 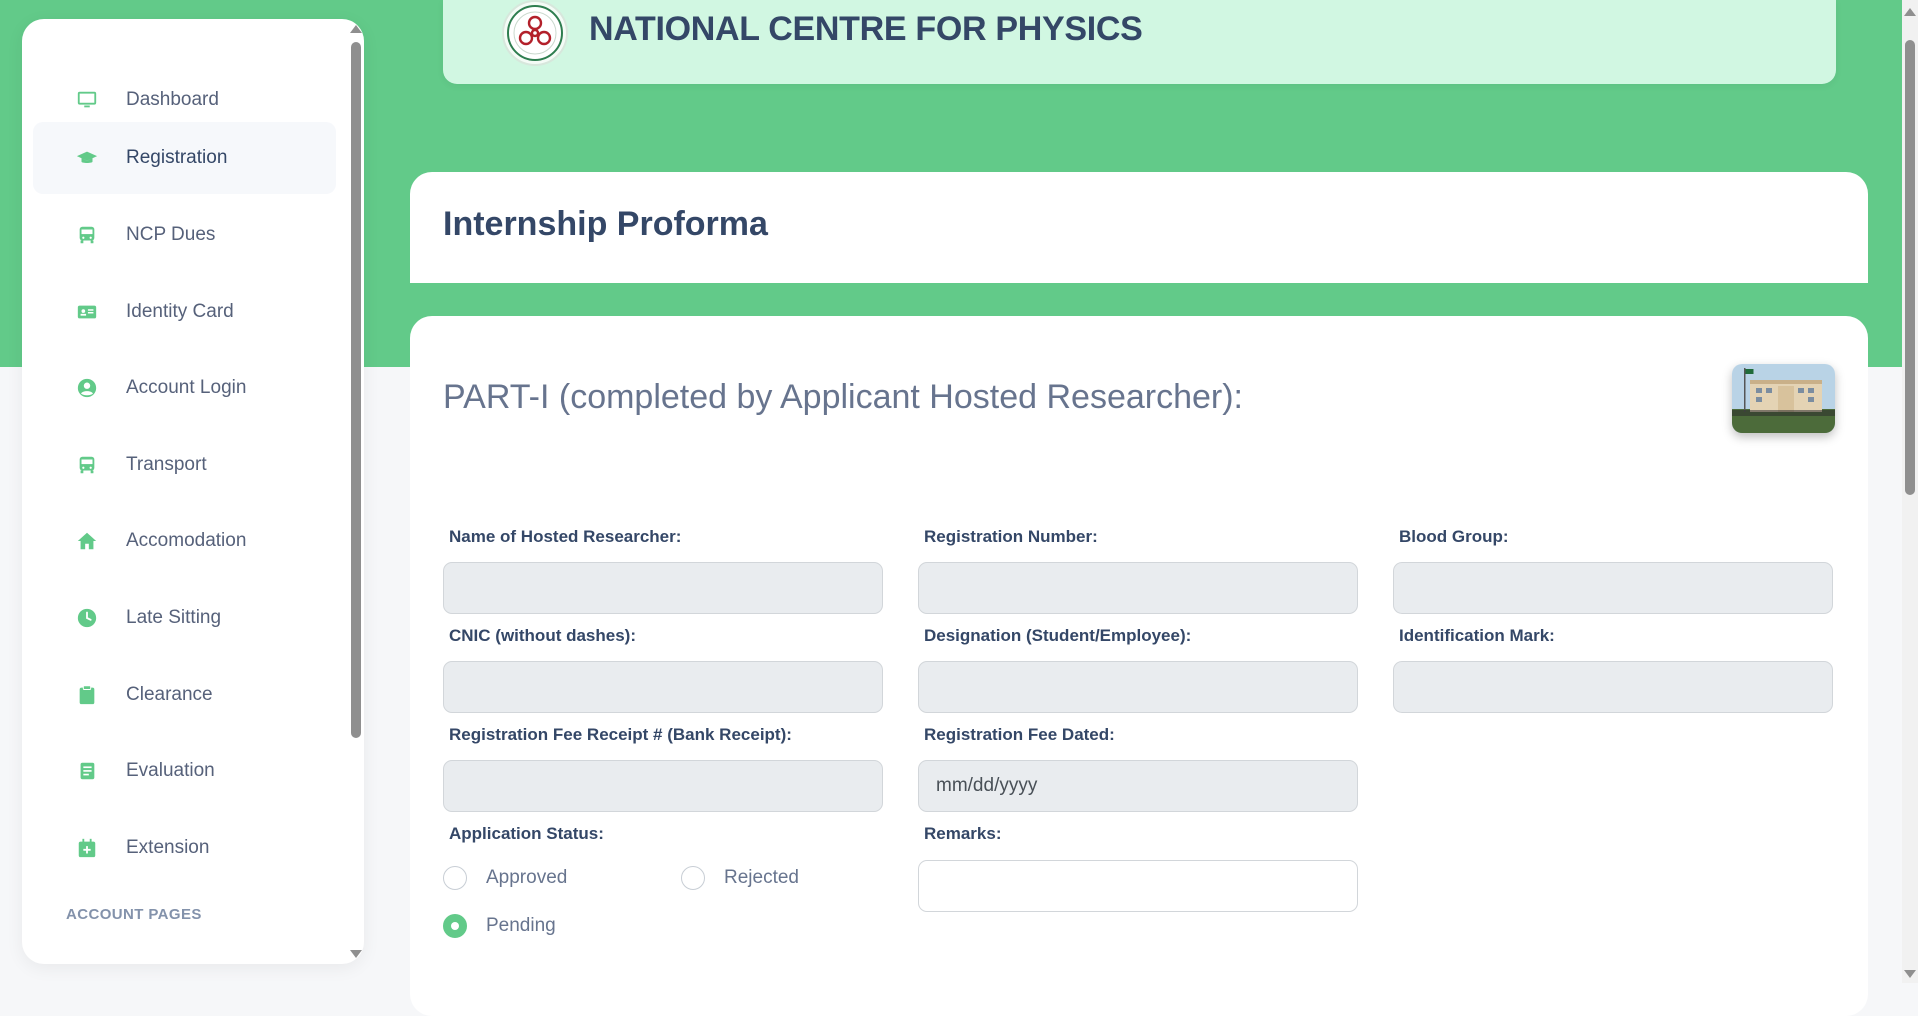 I want to click on identification-mark-input, so click(x=1613, y=687).